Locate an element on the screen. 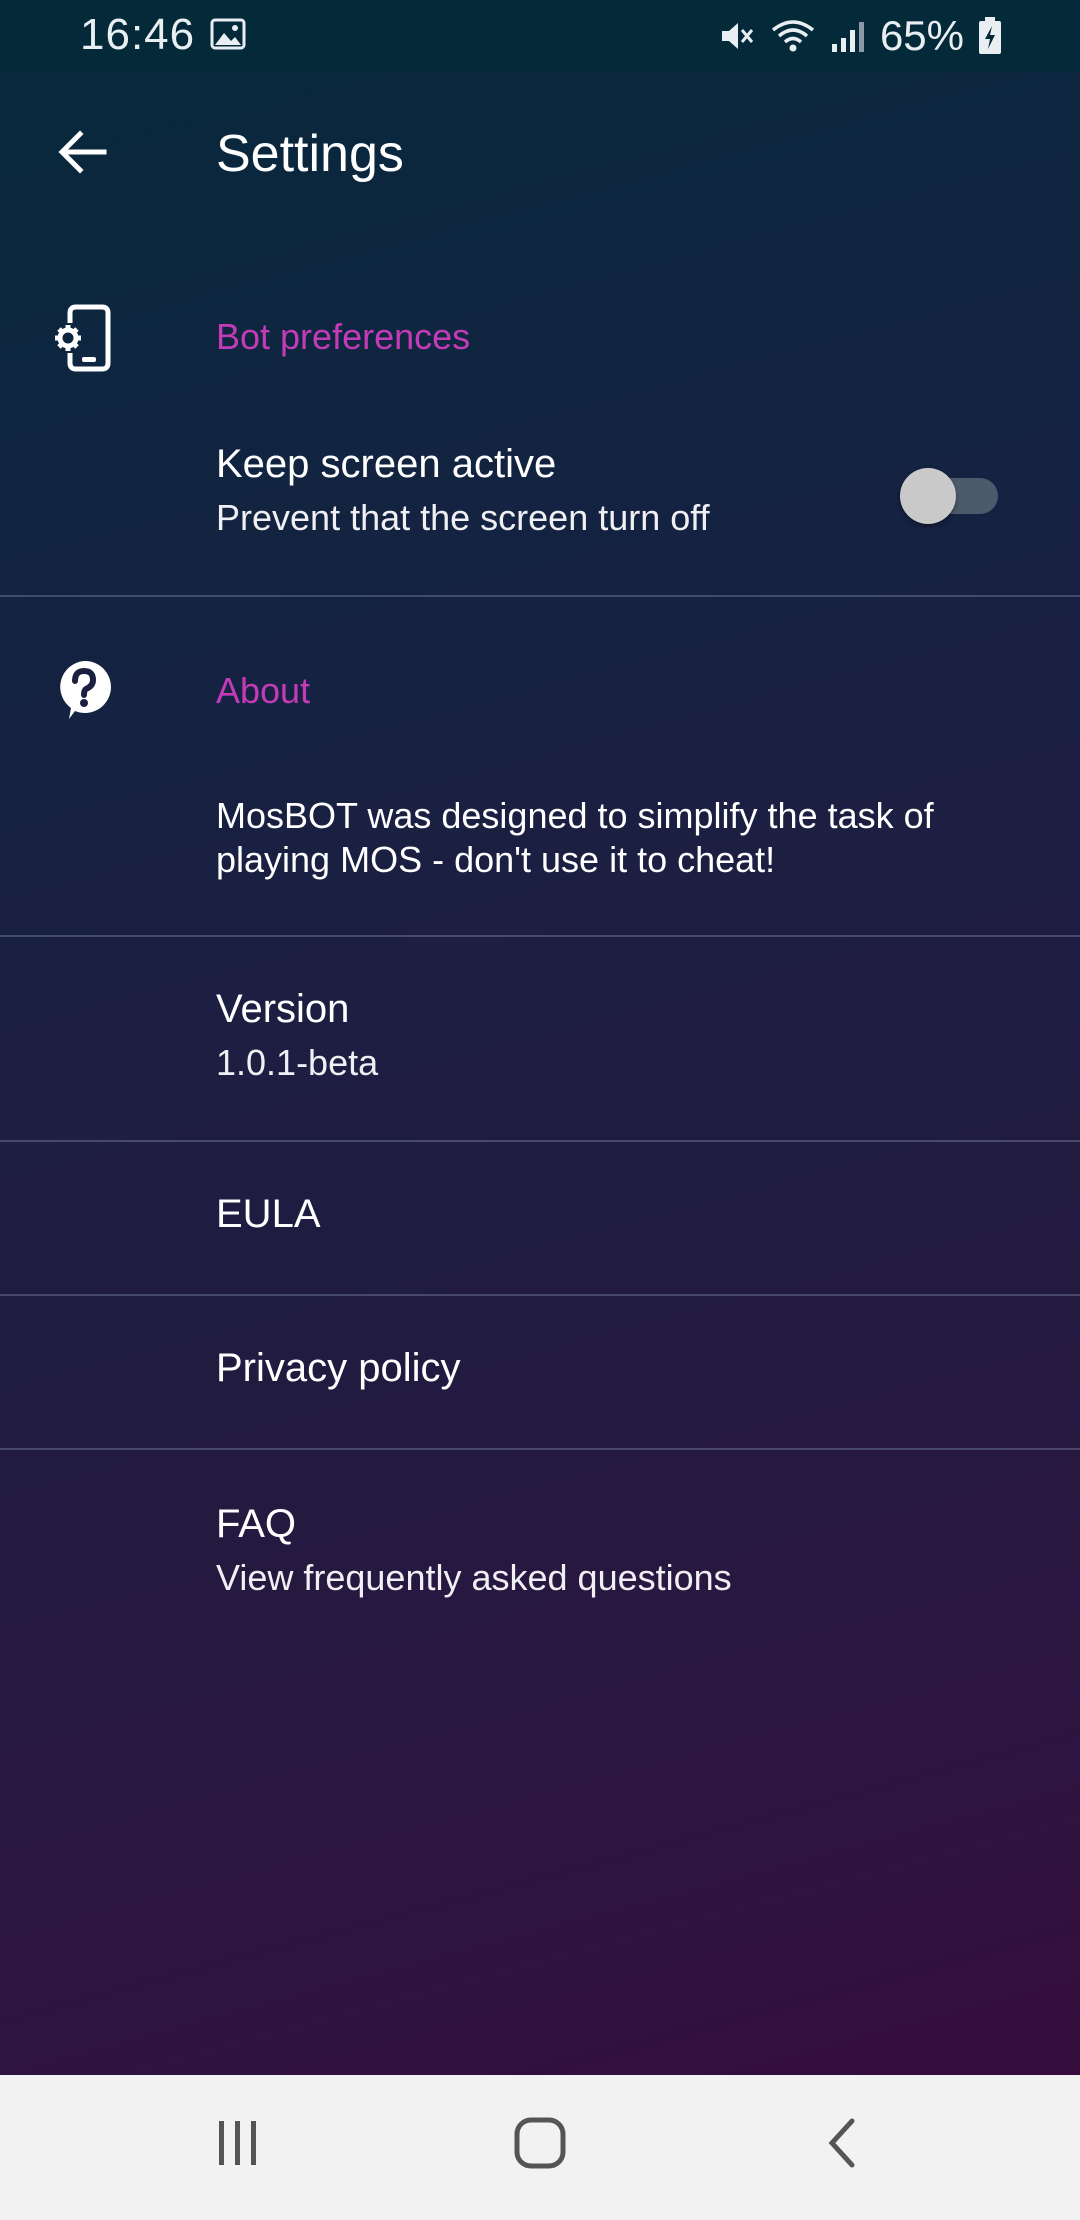 The height and width of the screenshot is (2220, 1080). keep-screen-active-summary: Prevent that the screen turn off is located at coordinates (463, 517).